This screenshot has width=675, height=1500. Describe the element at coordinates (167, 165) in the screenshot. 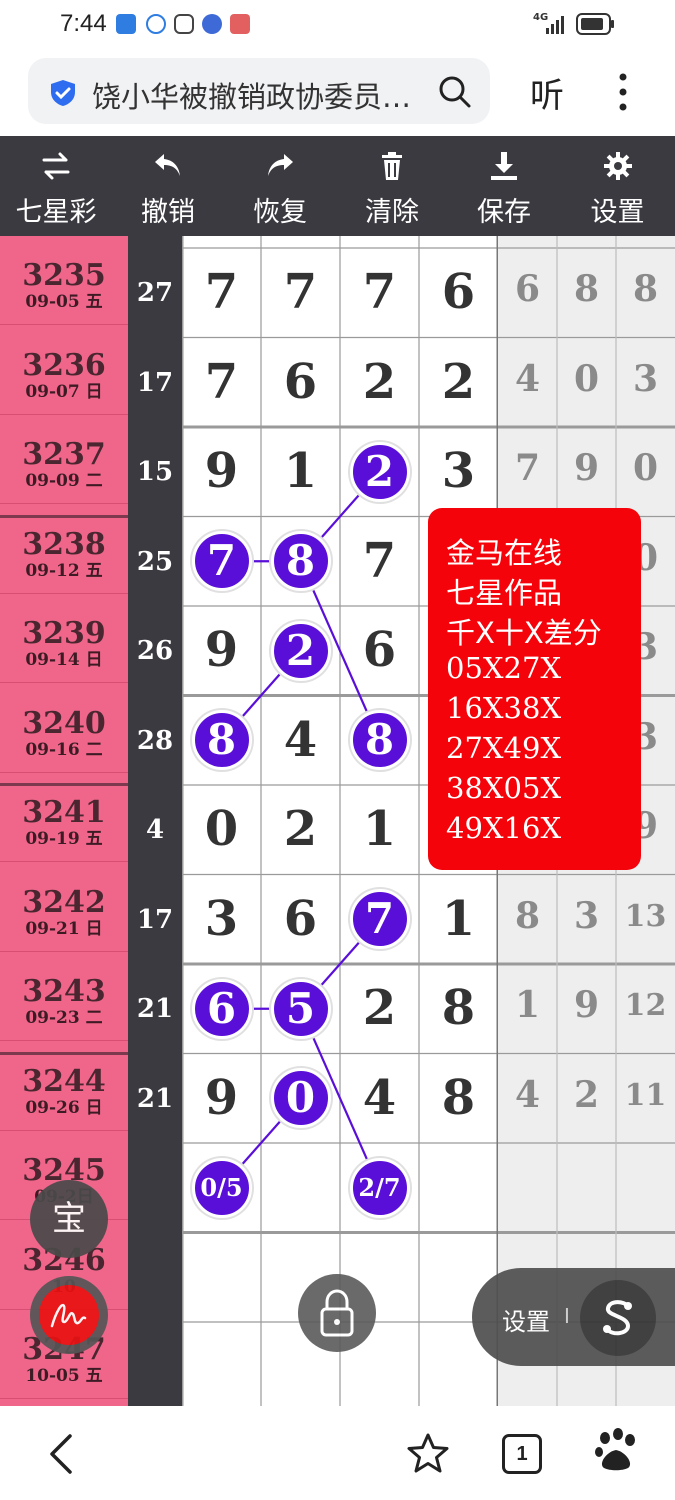

I see `undo-icon` at that location.